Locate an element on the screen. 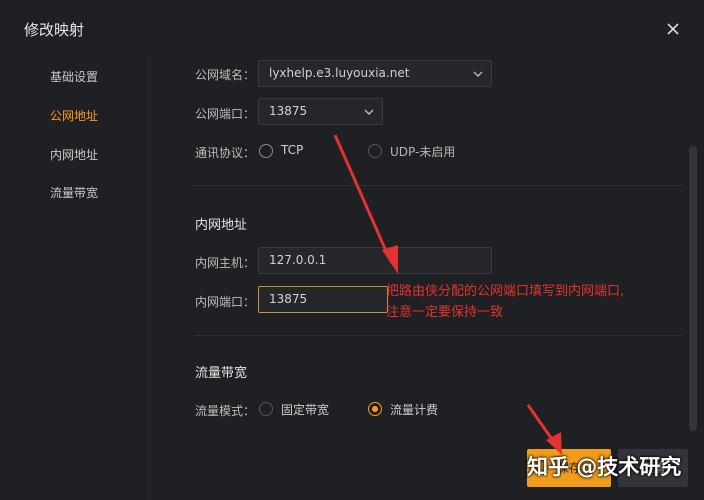 Image resolution: width=704 pixels, height=500 pixels. bandwidth-mode-label: 流量模式： is located at coordinates (225, 411).